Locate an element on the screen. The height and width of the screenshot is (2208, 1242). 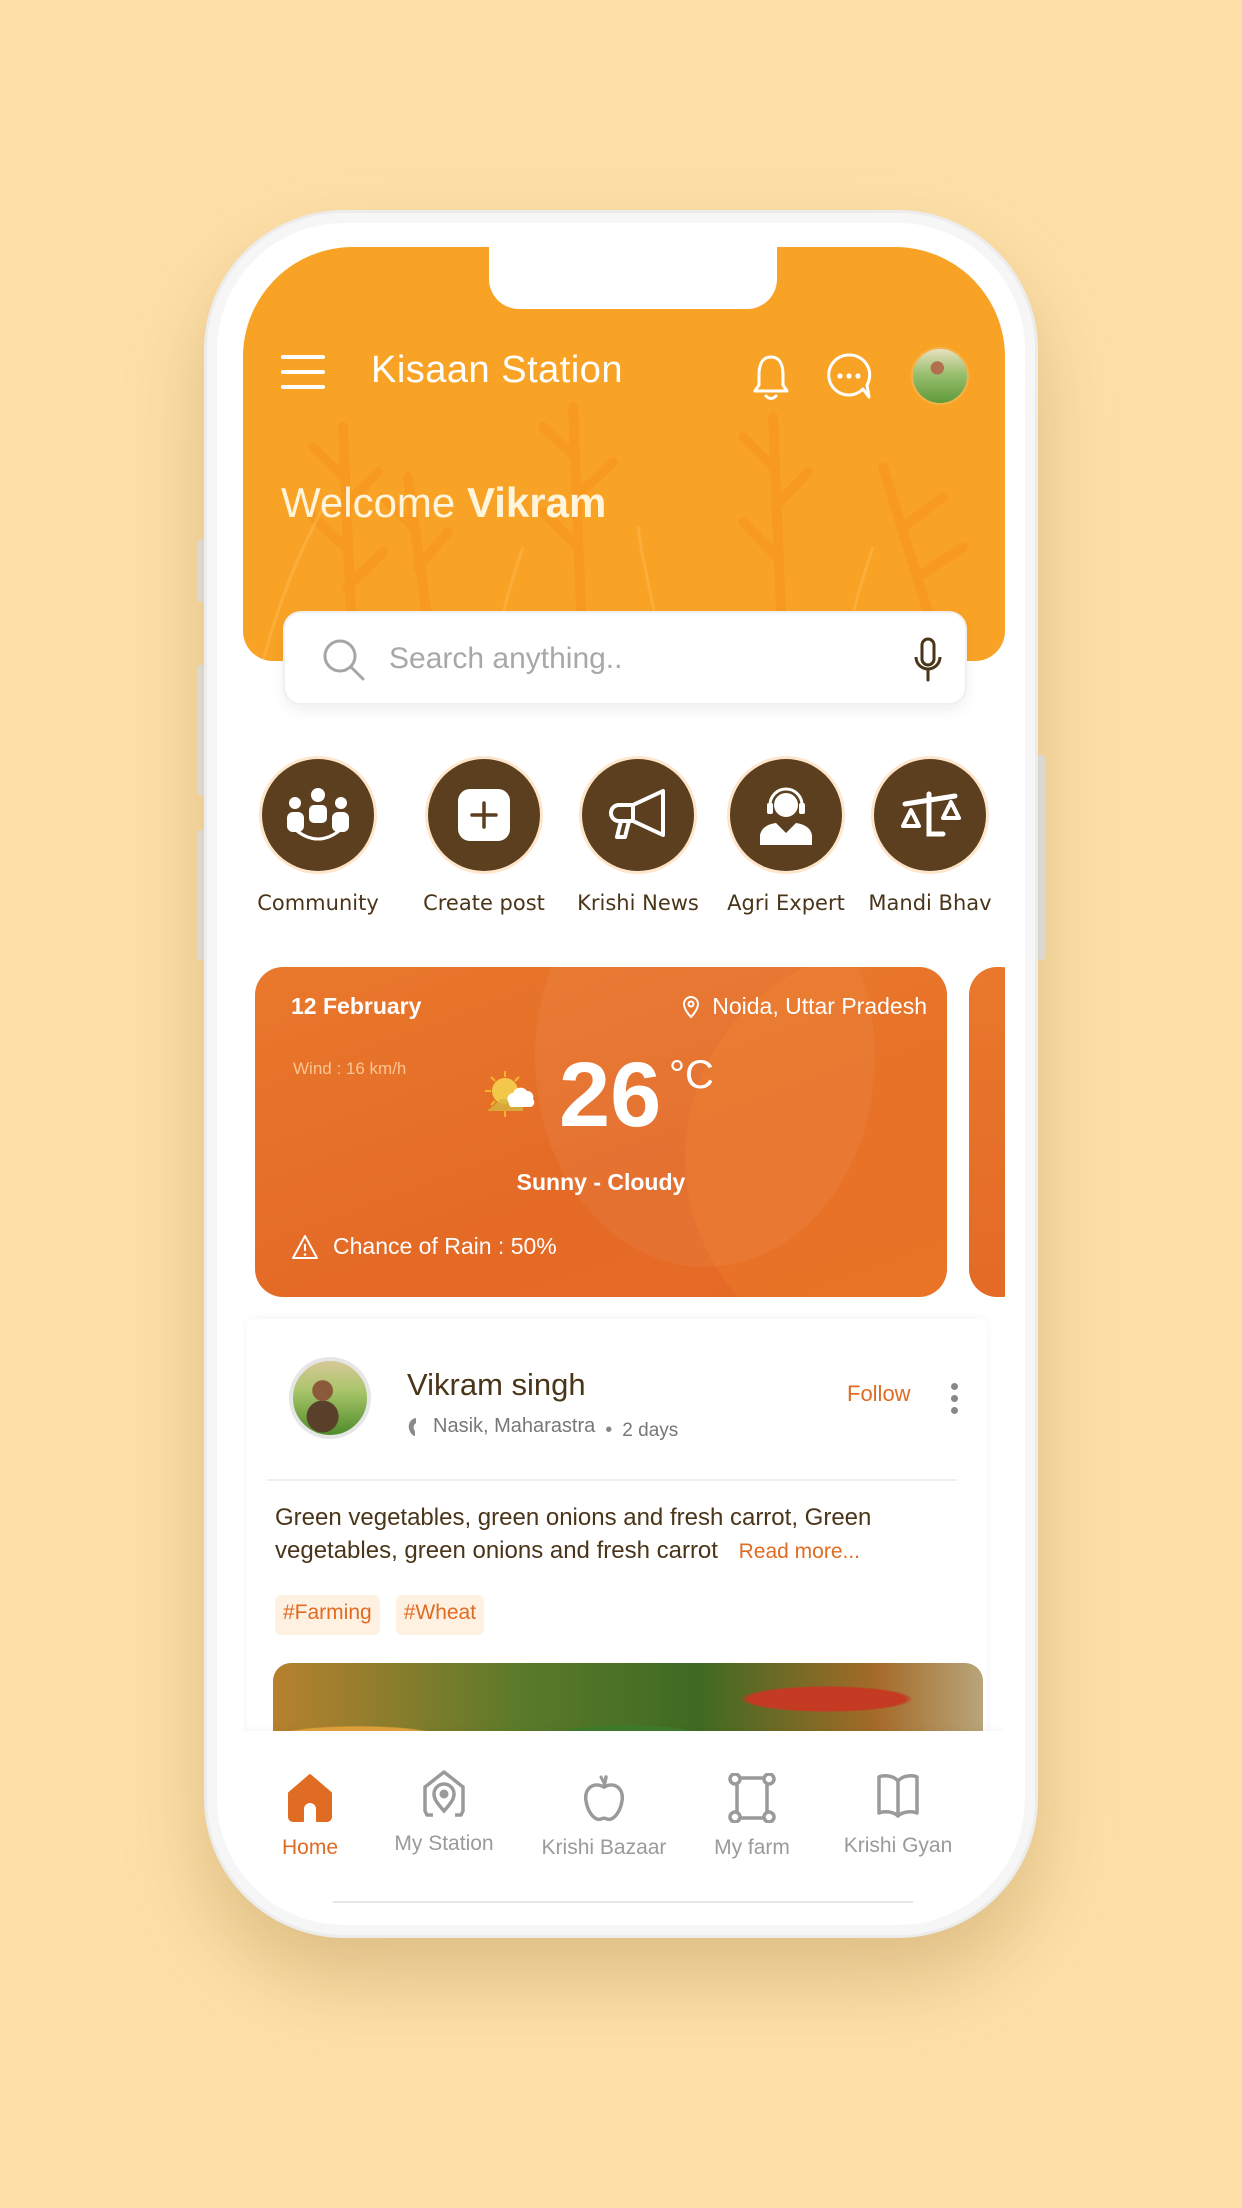
home-icon is located at coordinates (310, 1798).